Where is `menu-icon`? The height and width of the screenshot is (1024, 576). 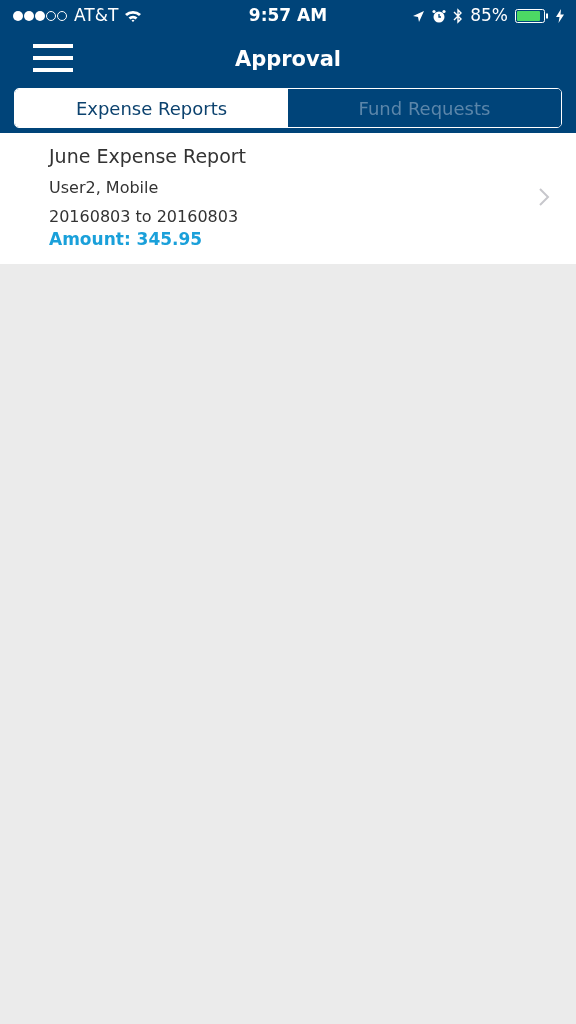 menu-icon is located at coordinates (53, 58).